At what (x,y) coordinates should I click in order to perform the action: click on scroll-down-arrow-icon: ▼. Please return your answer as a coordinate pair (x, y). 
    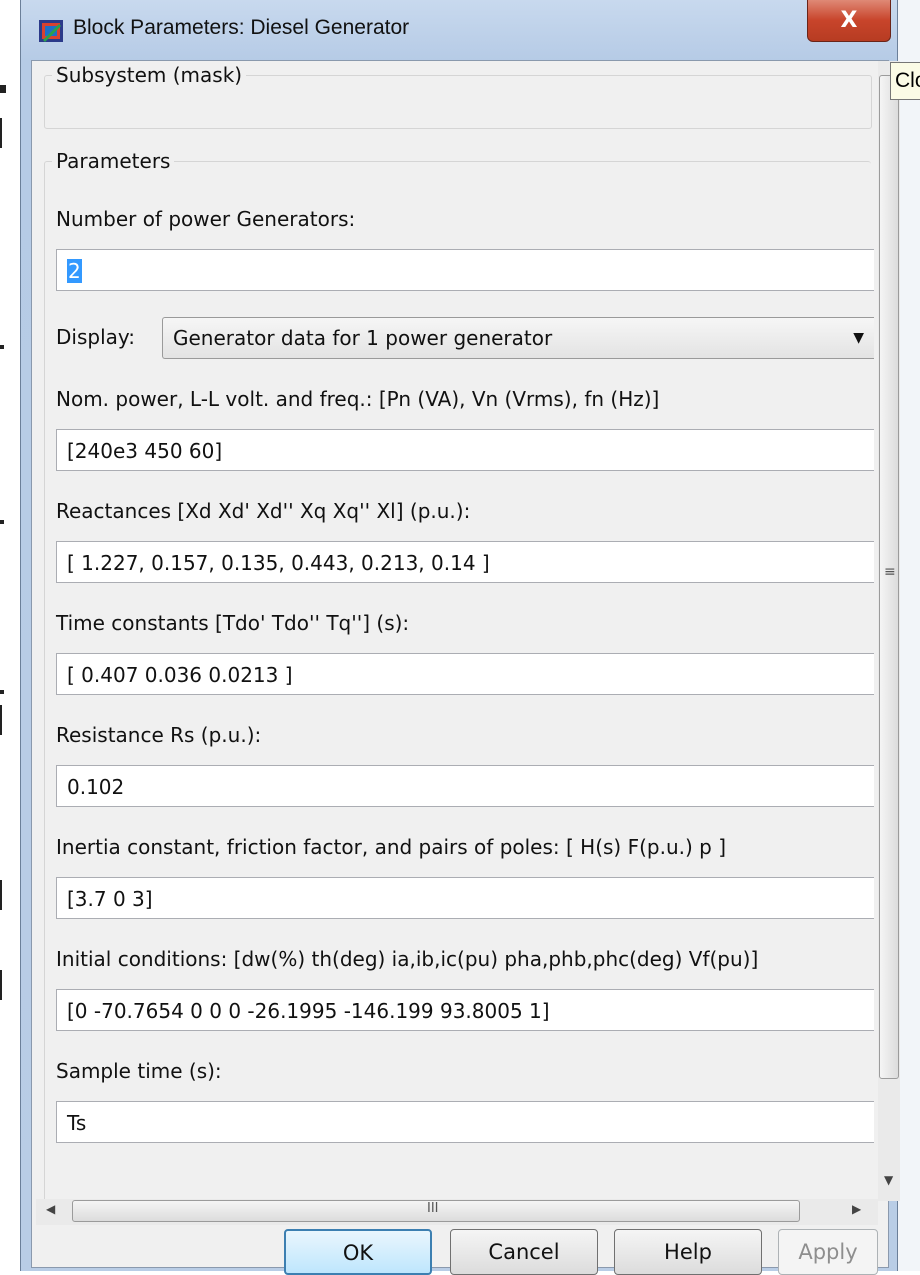
    Looking at the image, I should click on (888, 1180).